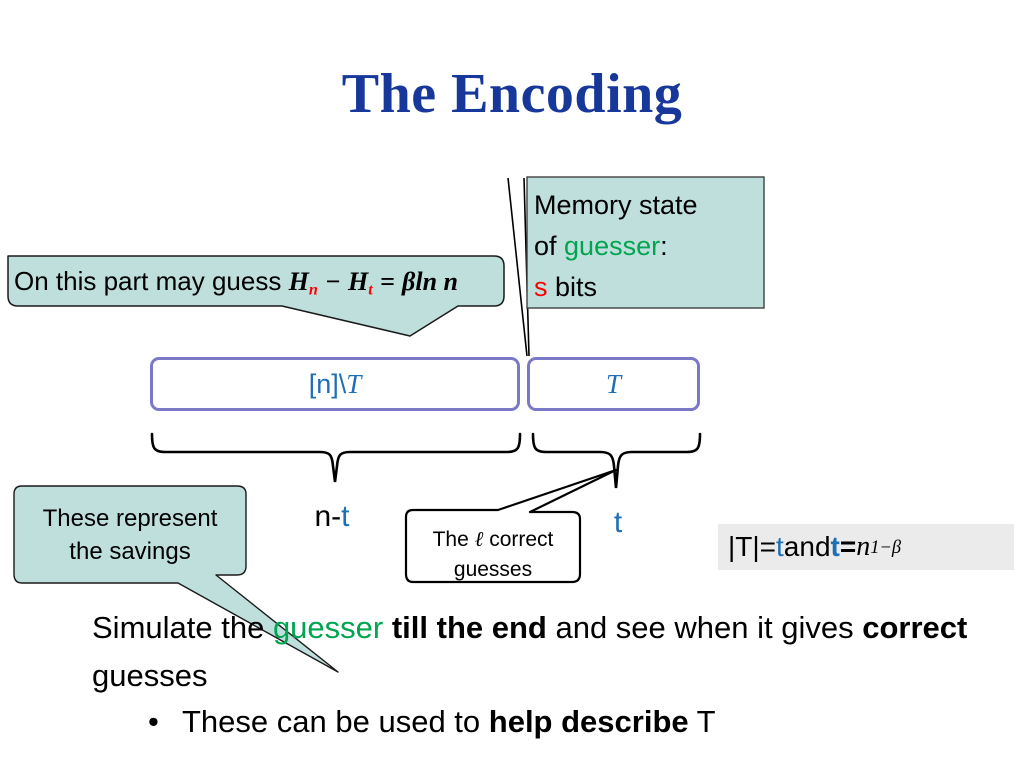 Image resolution: width=1024 pixels, height=768 pixels. Describe the element at coordinates (780, 546) in the screenshot. I see `t-size-t-value: t` at that location.